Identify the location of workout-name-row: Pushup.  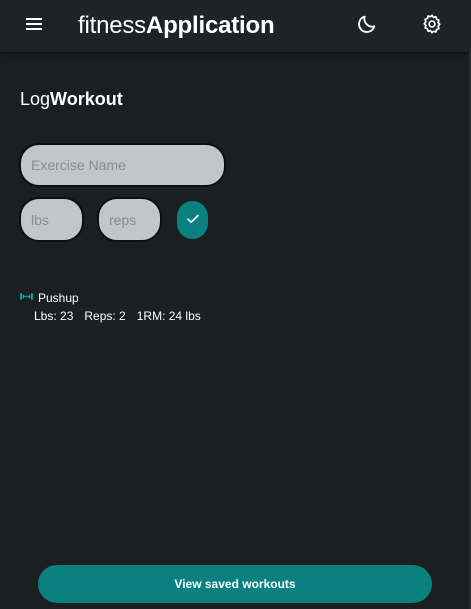
(49, 298).